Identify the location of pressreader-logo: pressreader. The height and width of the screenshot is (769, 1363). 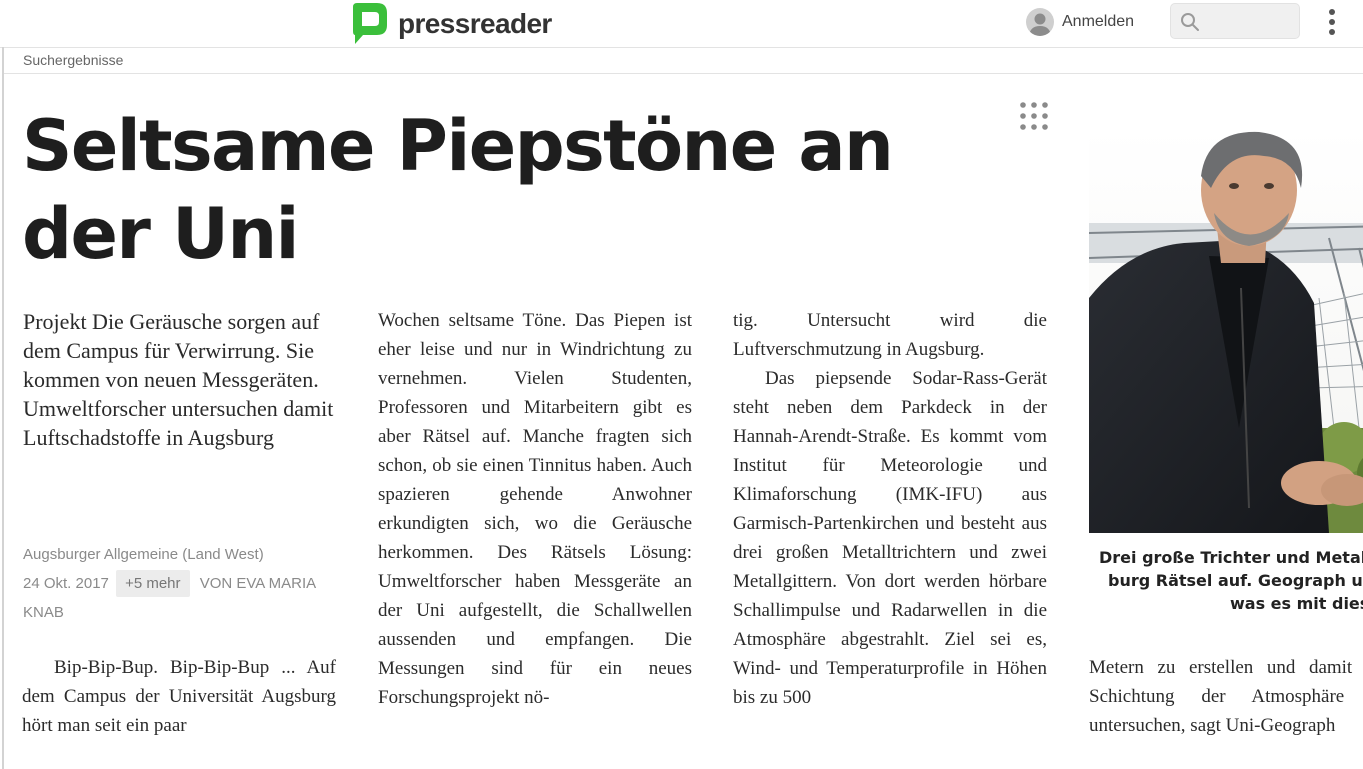
(450, 24).